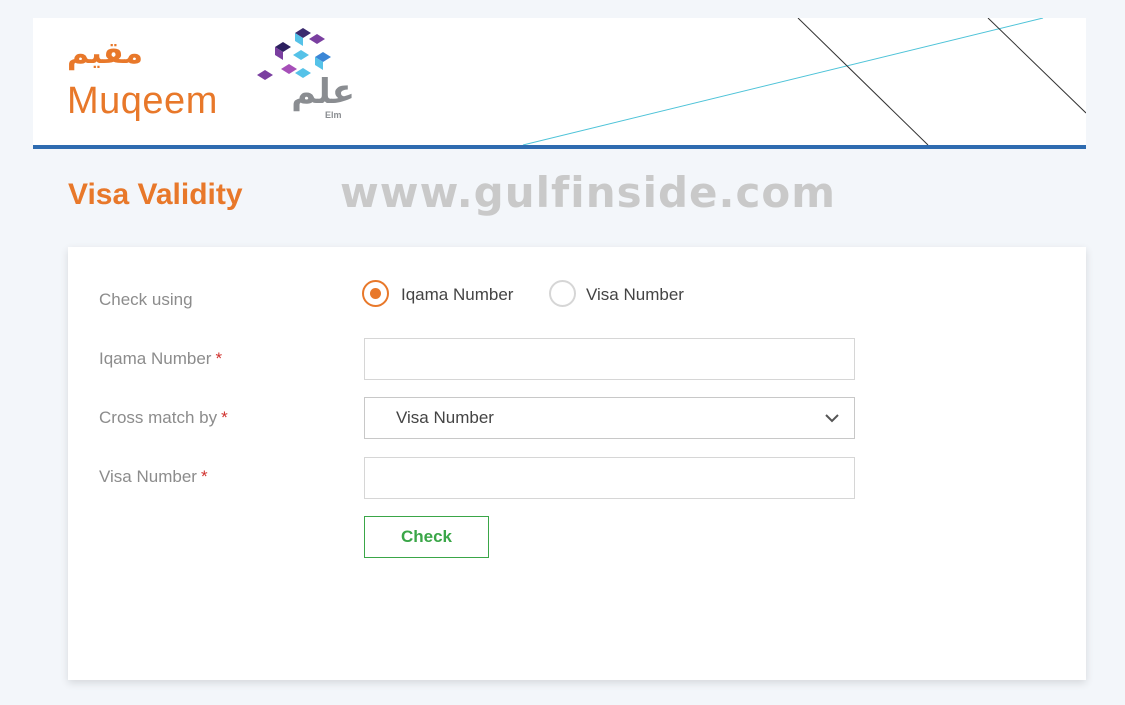 The image size is (1125, 705). What do you see at coordinates (105, 53) in the screenshot?
I see `muqeem-logo-arabic: مقيم` at bounding box center [105, 53].